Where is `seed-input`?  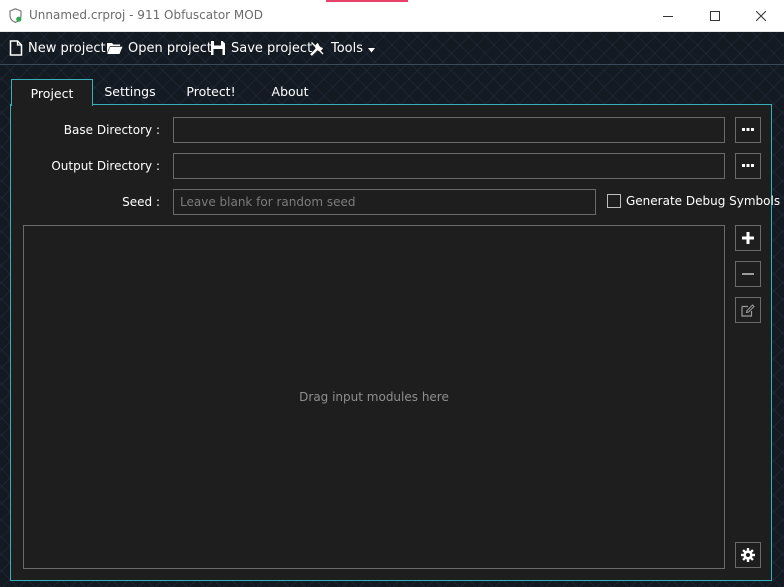
seed-input is located at coordinates (384, 202).